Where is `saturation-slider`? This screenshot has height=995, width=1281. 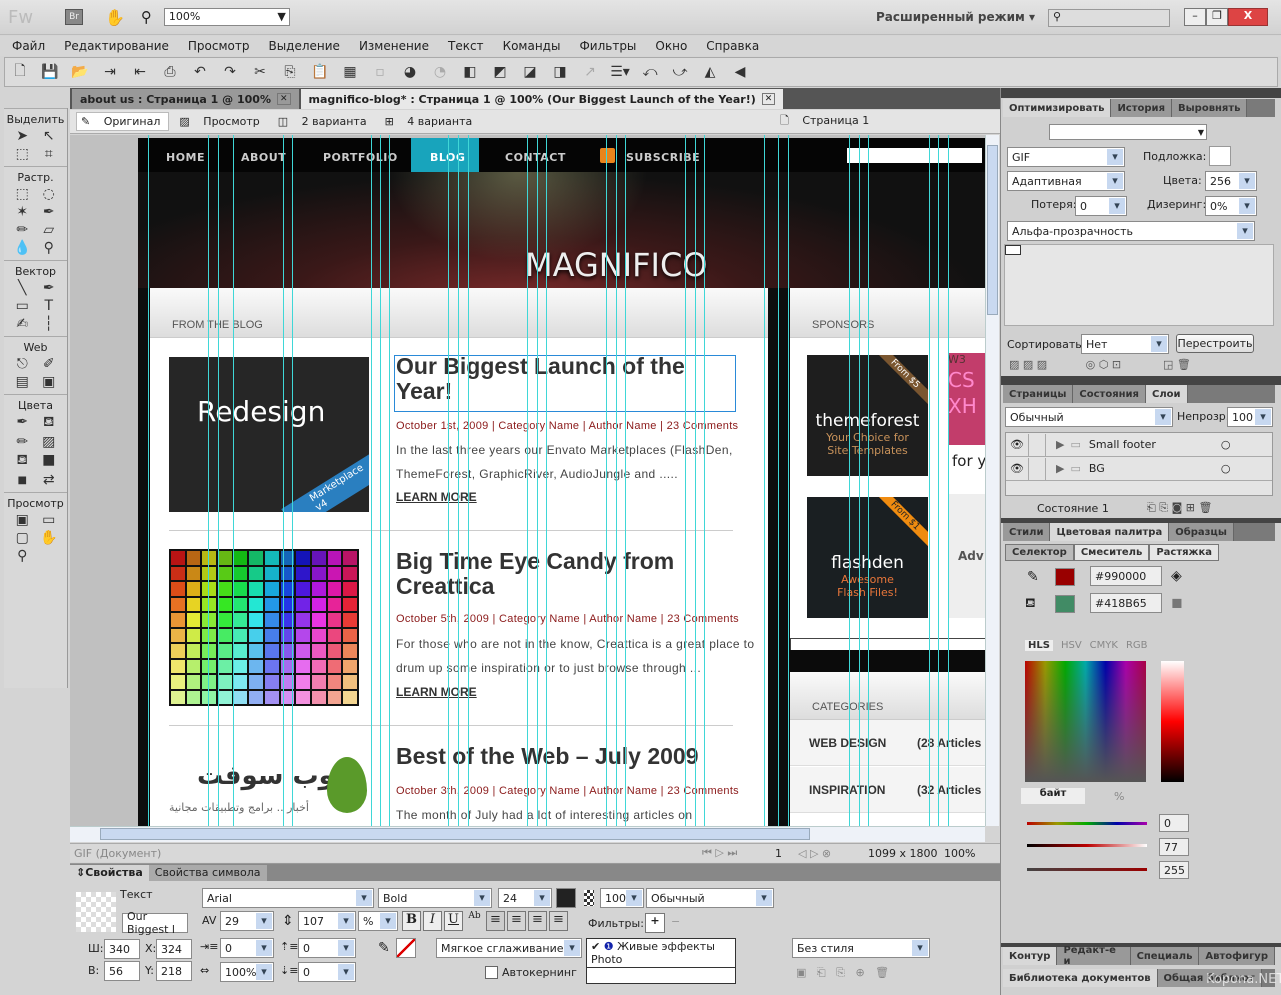
saturation-slider is located at coordinates (1087, 869).